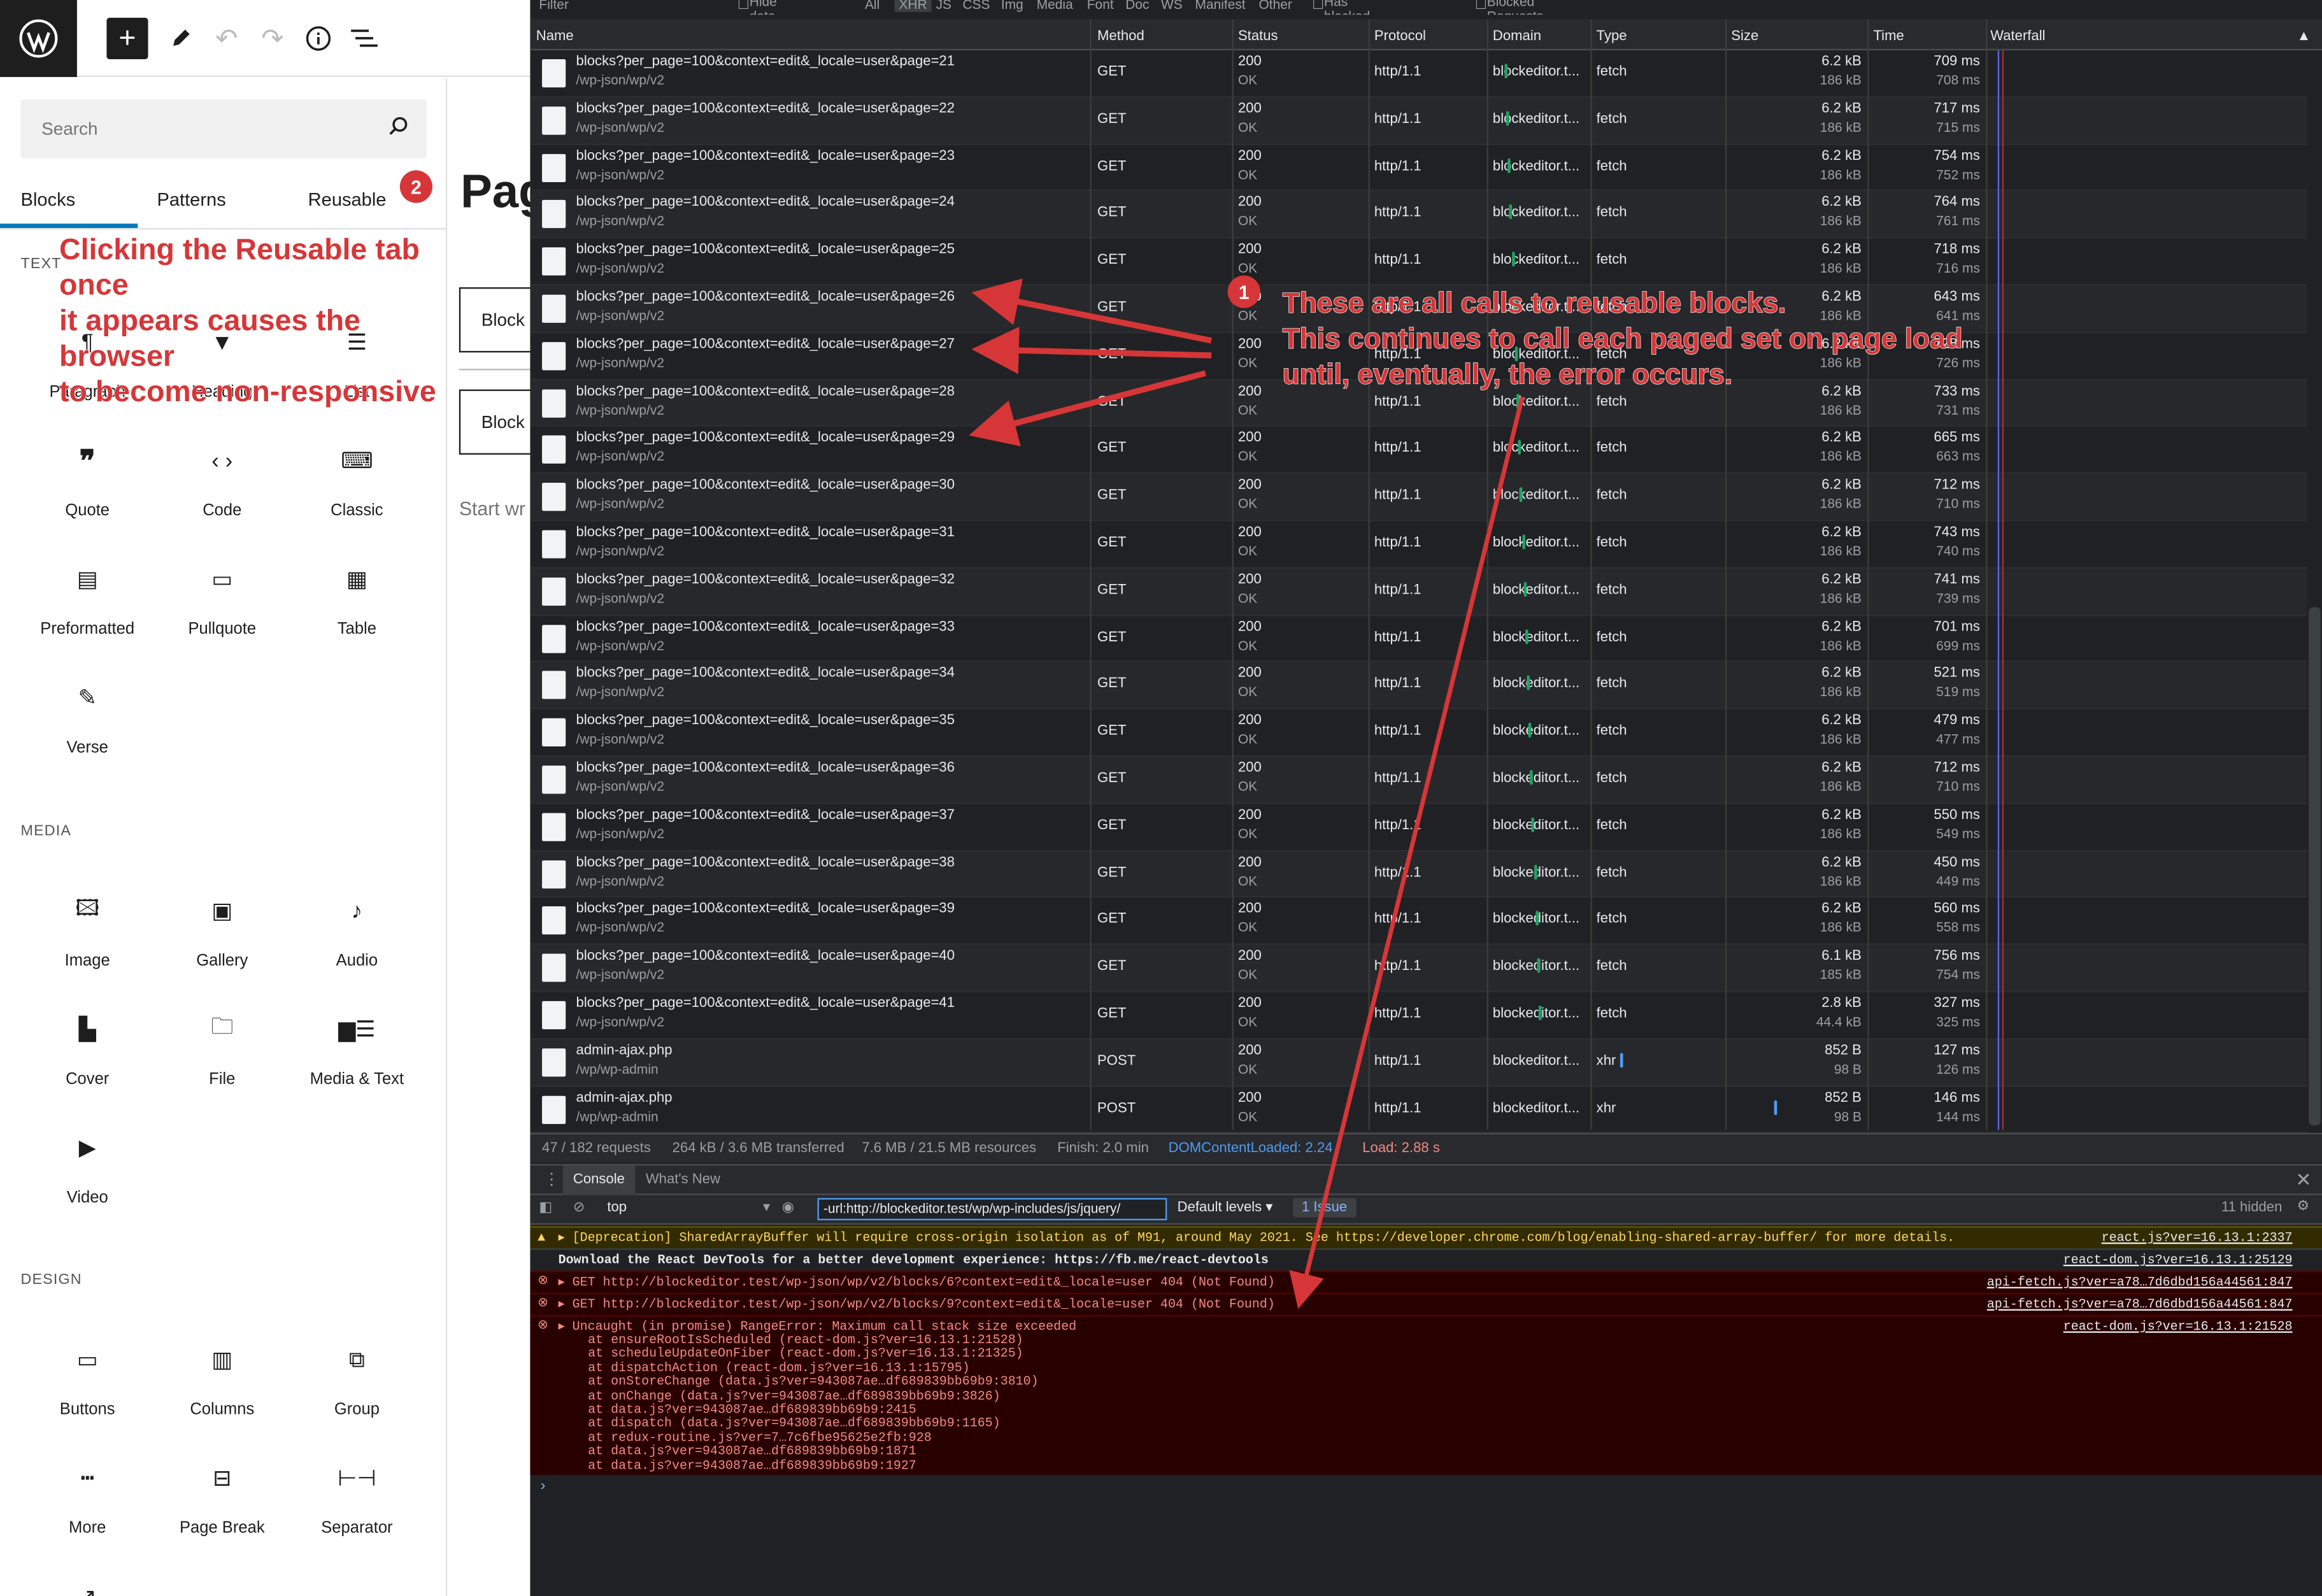 The image size is (2322, 1596). Describe the element at coordinates (1508, 375) in the screenshot. I see `note-line: until, eventually, the error occurs.` at that location.